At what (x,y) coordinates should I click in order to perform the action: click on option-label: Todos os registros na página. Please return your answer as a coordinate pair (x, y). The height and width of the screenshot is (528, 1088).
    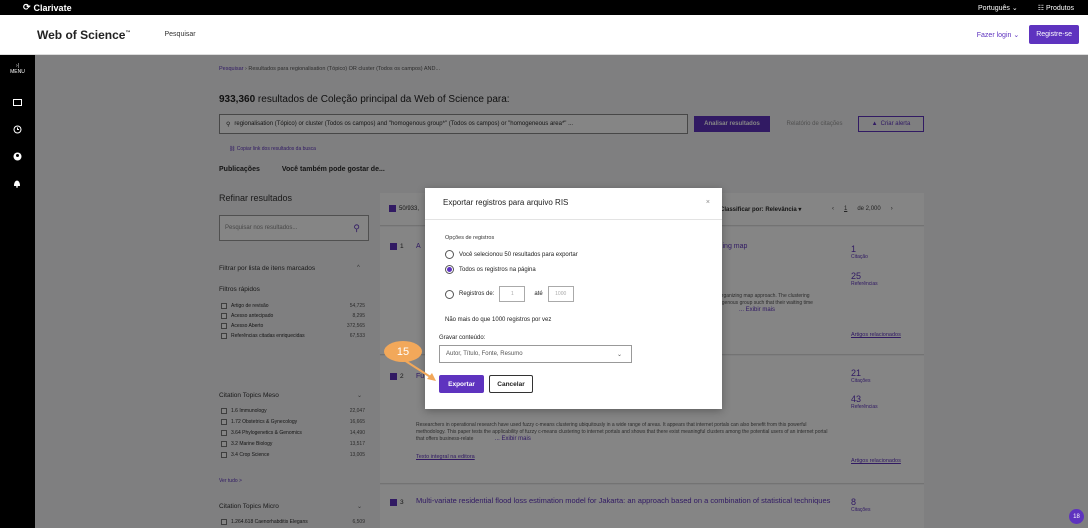
    Looking at the image, I should click on (497, 269).